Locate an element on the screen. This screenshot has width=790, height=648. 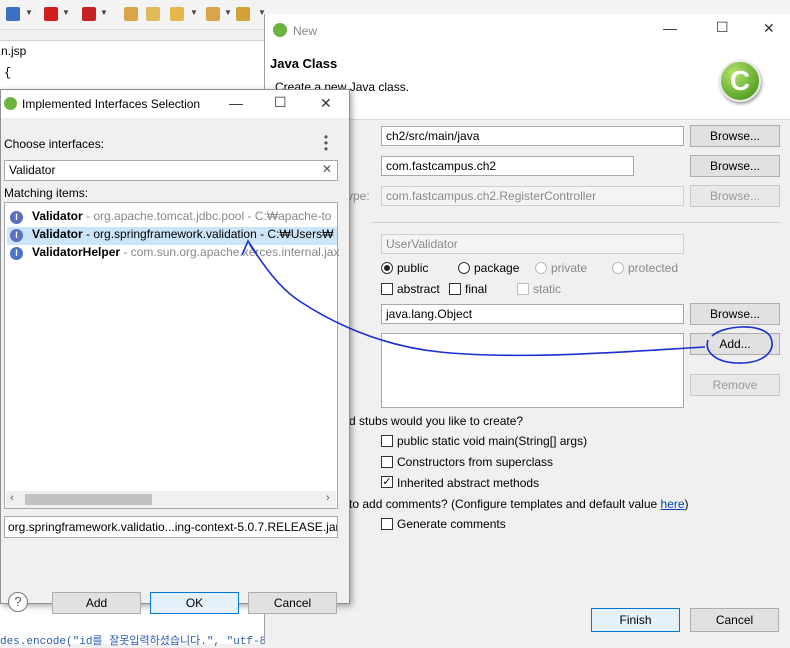
help-icon: ? is located at coordinates (18, 602).